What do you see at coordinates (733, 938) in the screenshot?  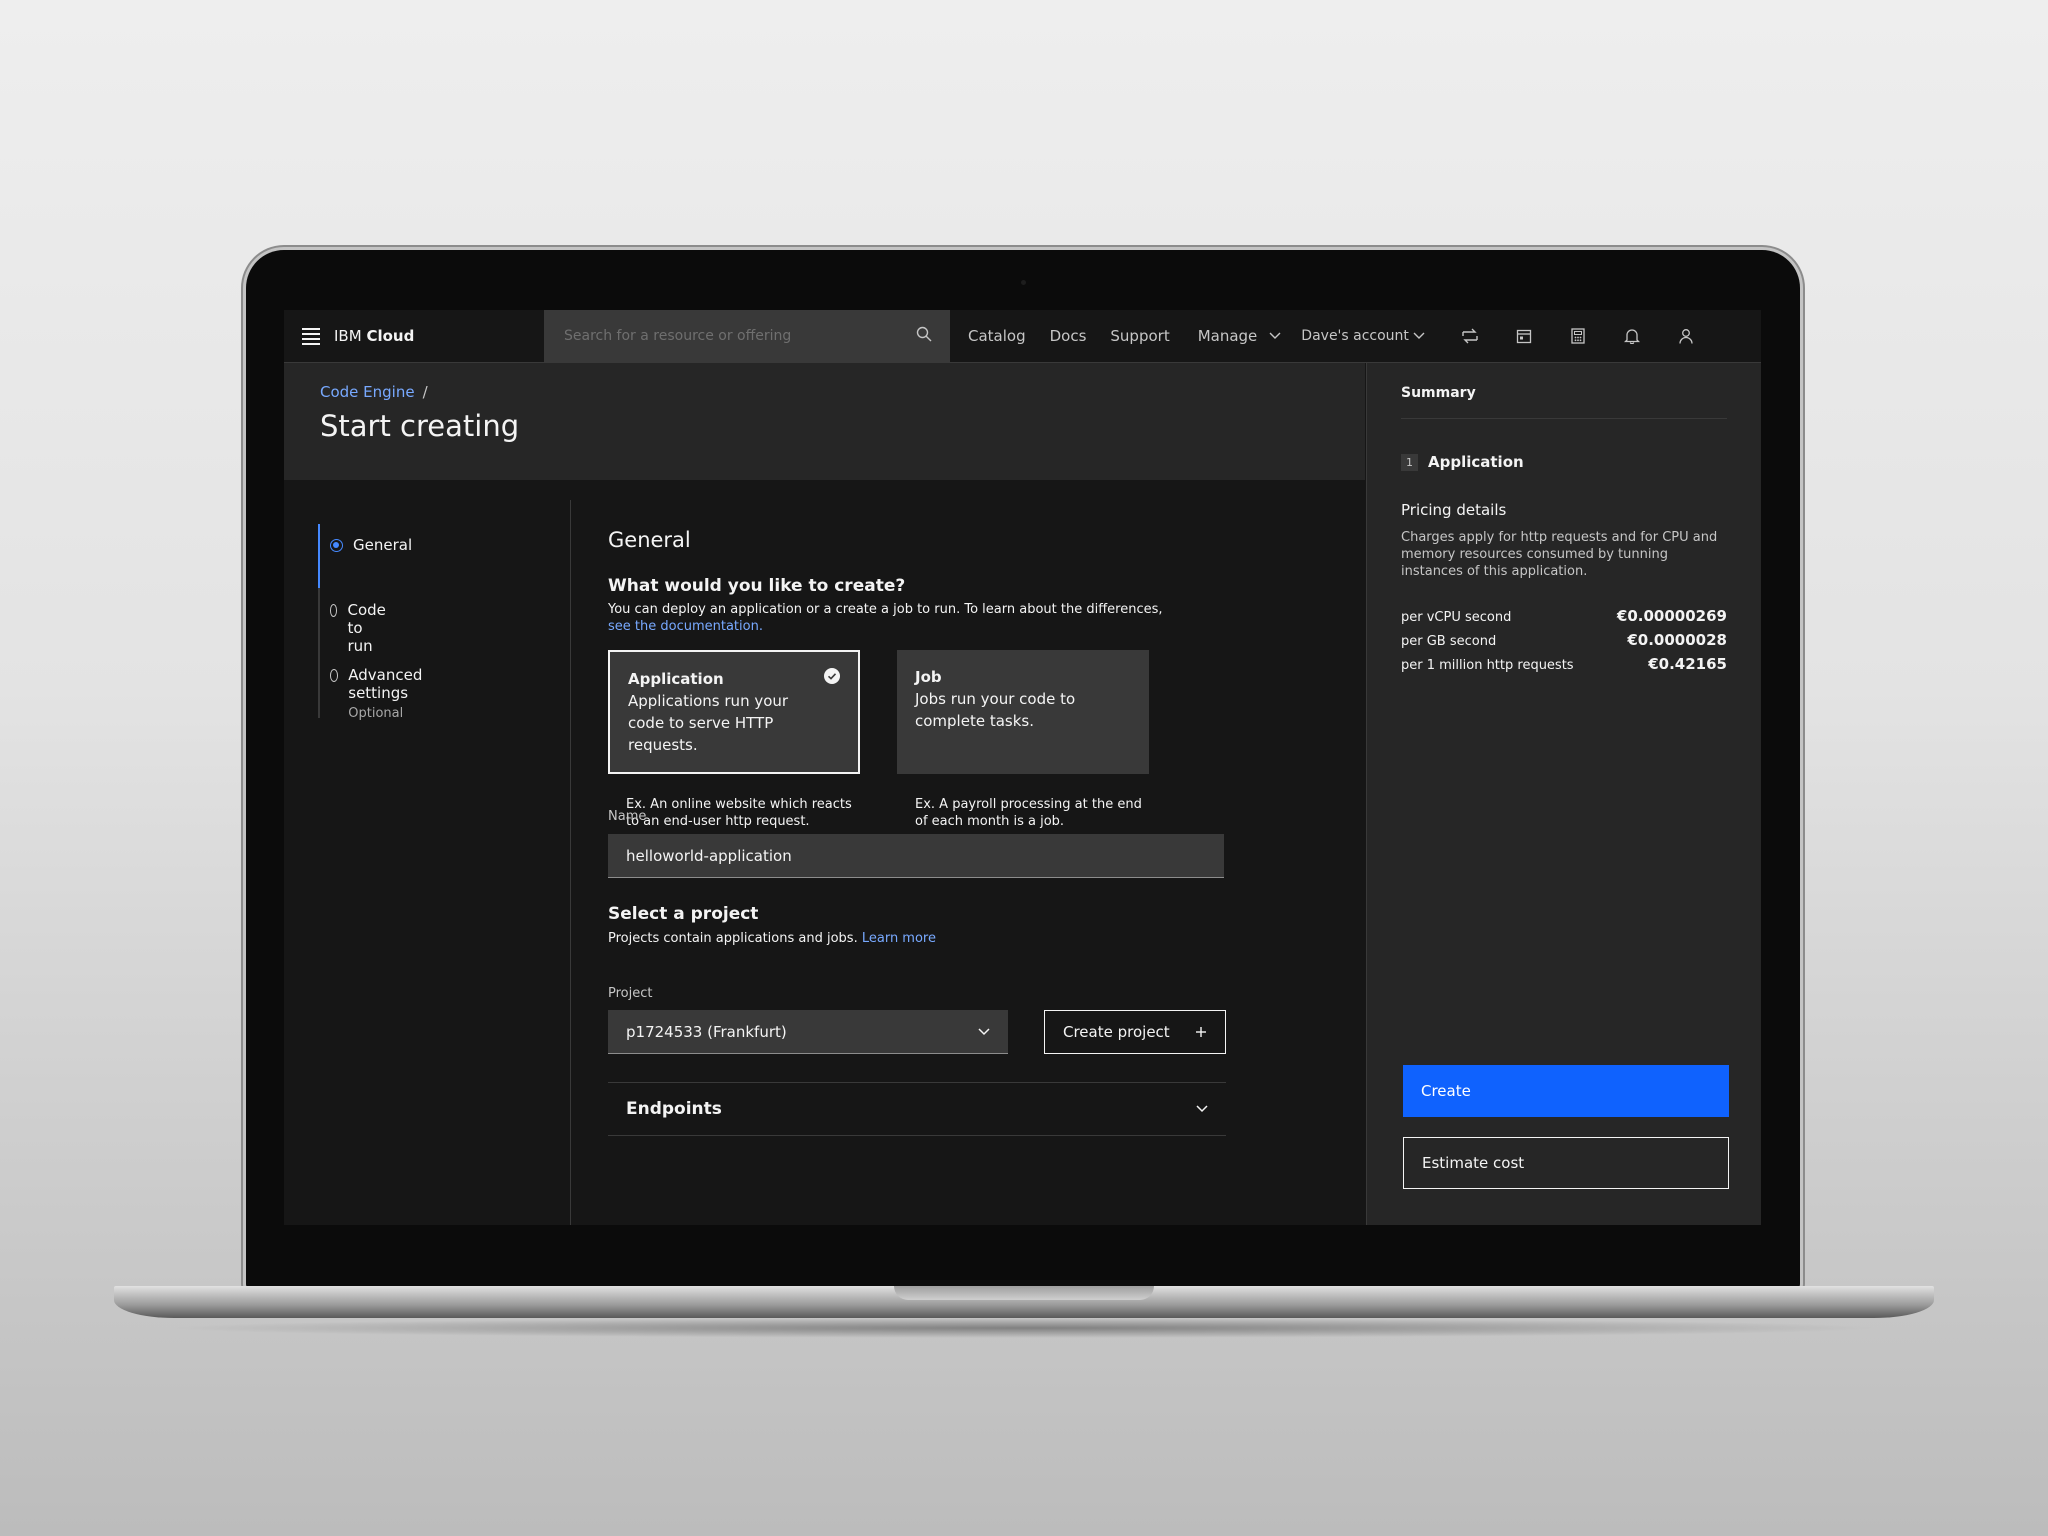 I see `project-description-text: Projects contain applications and jobs.` at bounding box center [733, 938].